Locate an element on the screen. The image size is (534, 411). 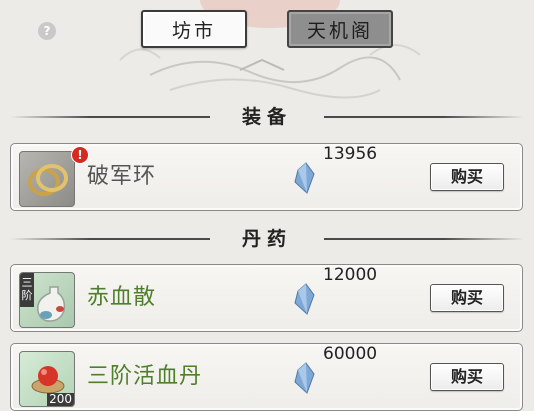
tier-badge: 三阶 is located at coordinates (27, 290).